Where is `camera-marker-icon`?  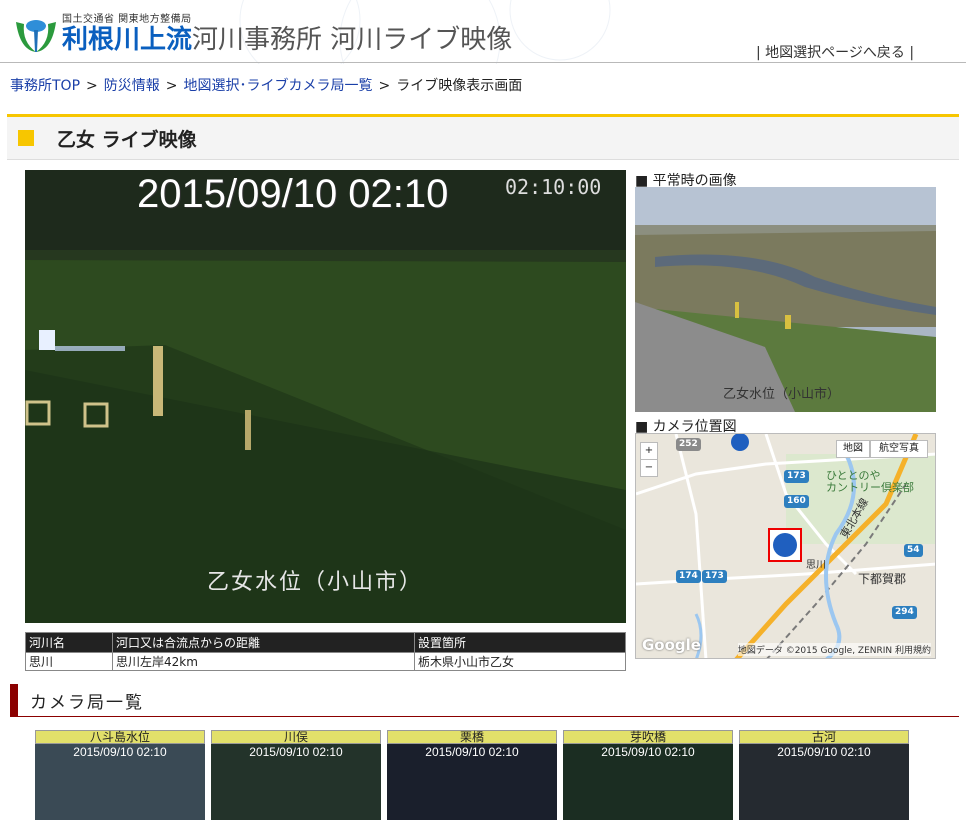
camera-marker-icon is located at coordinates (785, 545).